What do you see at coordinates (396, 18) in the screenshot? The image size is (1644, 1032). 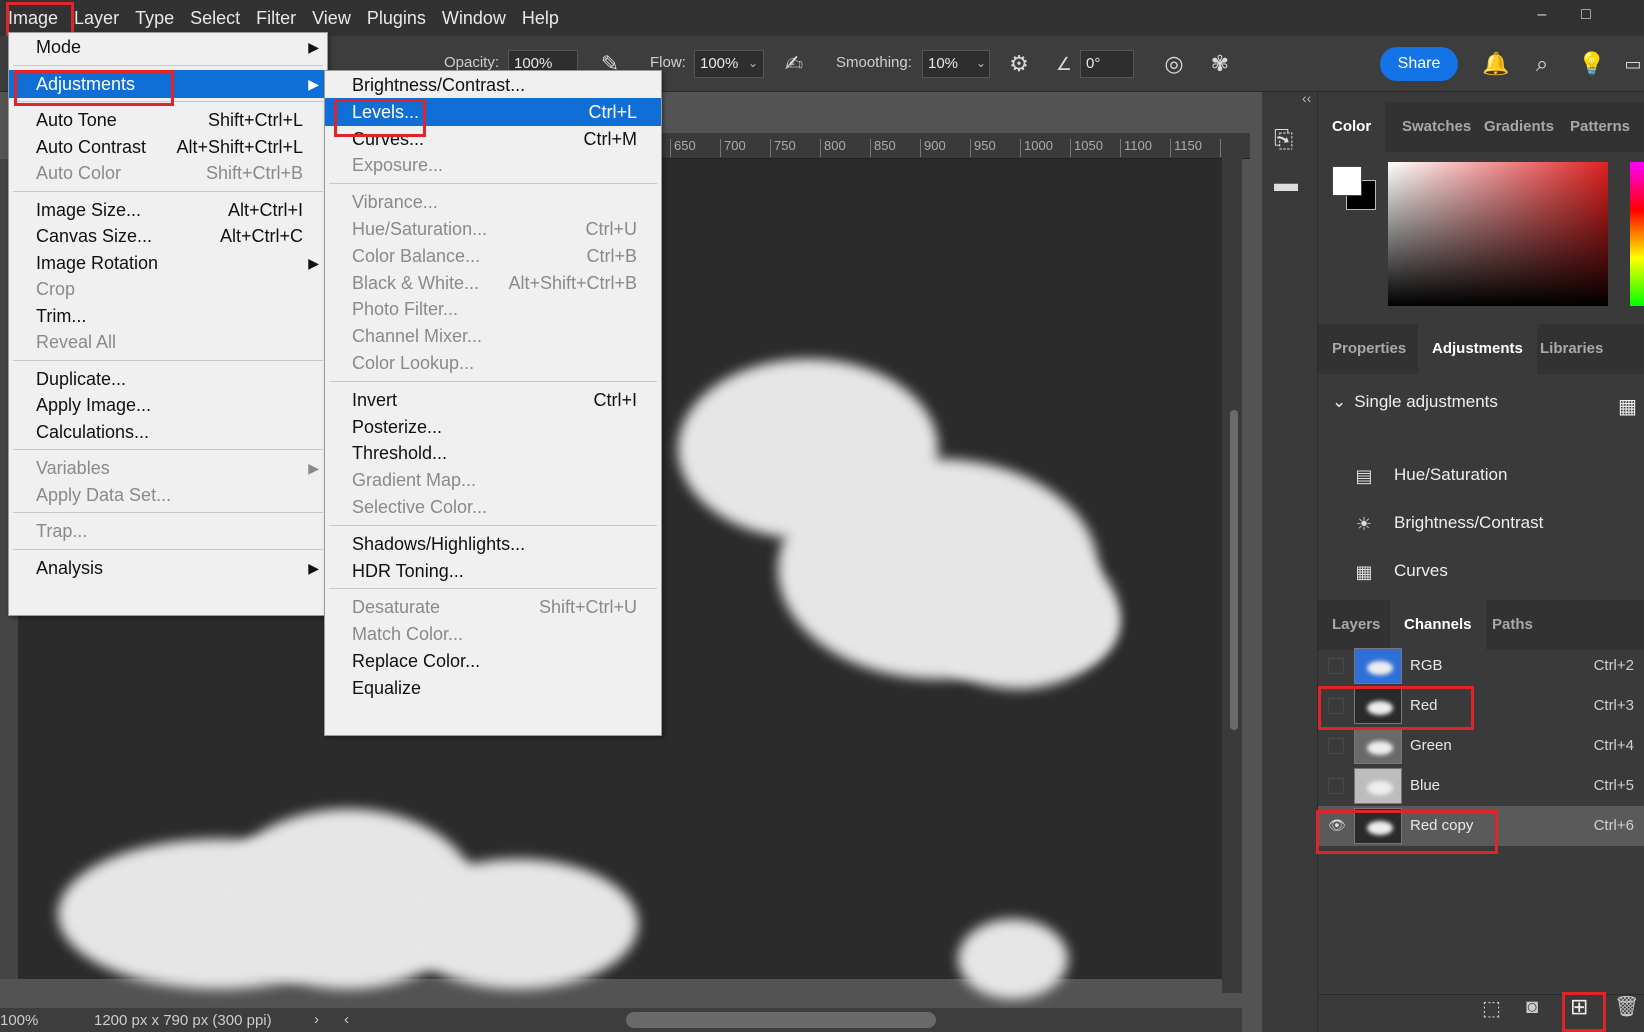 I see `menu-plugins: Plugins` at bounding box center [396, 18].